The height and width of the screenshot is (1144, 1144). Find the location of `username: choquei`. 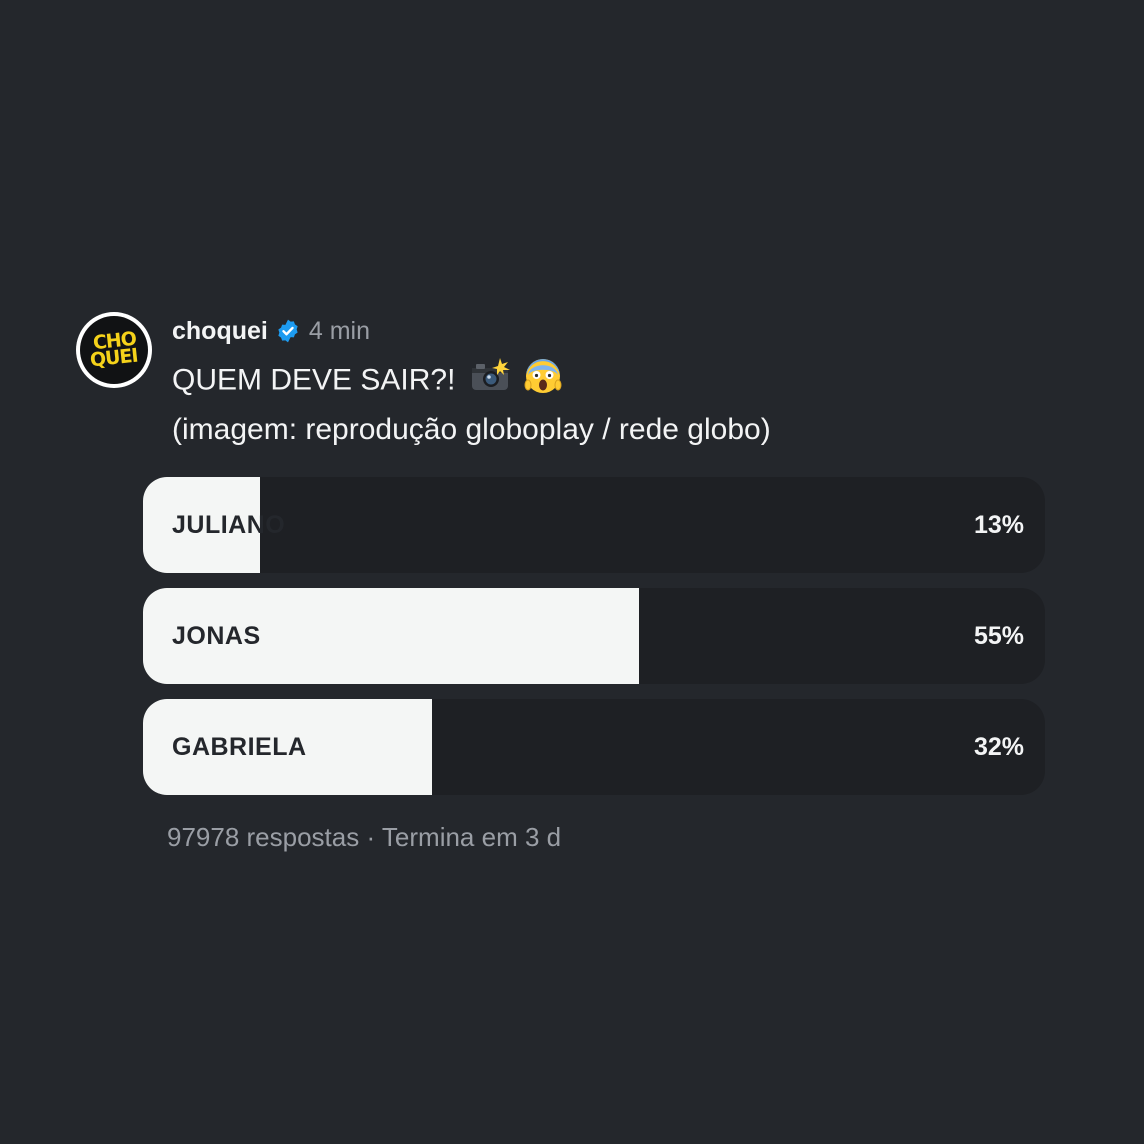

username: choquei is located at coordinates (220, 331).